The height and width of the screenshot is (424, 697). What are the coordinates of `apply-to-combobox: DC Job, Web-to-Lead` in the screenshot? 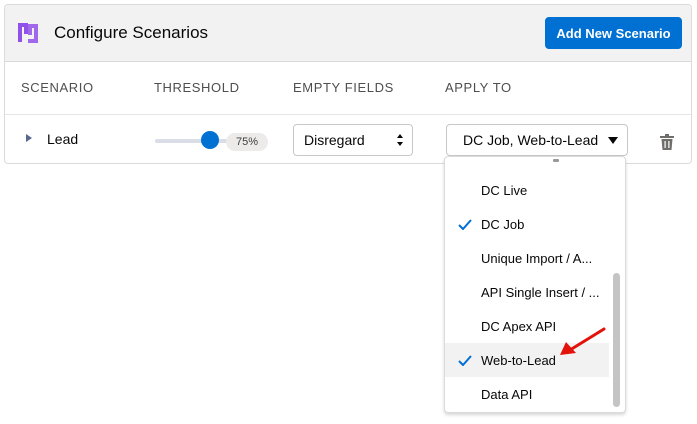 It's located at (537, 140).